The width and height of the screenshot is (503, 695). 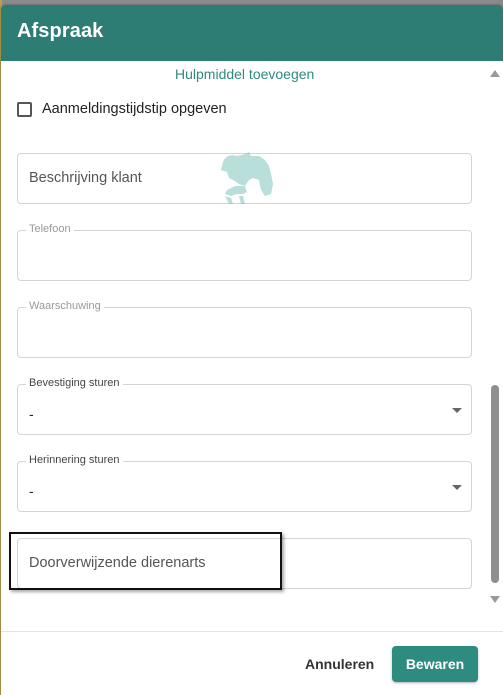 I want to click on warning-field: Waarschuwing, so click(x=244, y=329).